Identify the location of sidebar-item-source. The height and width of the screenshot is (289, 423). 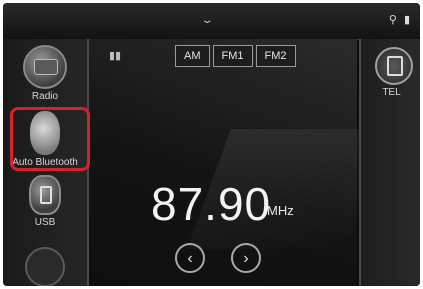
(45, 266).